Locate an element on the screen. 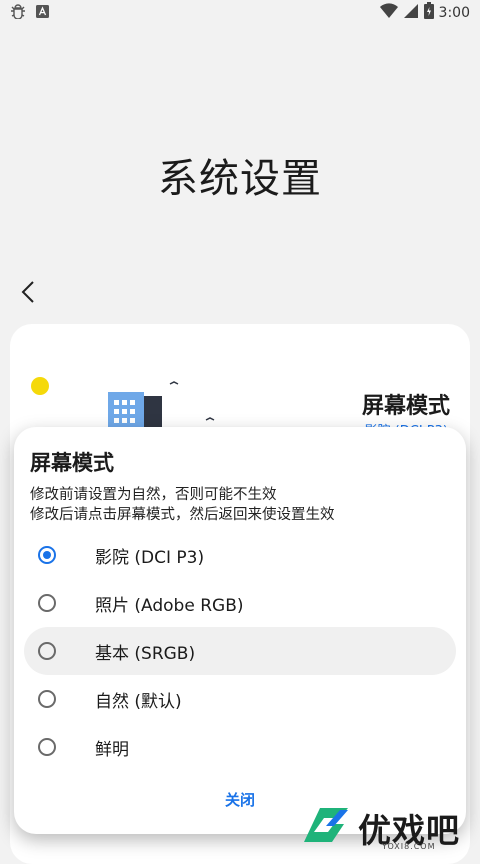 This screenshot has height=864, width=480. back-button is located at coordinates (28, 296).